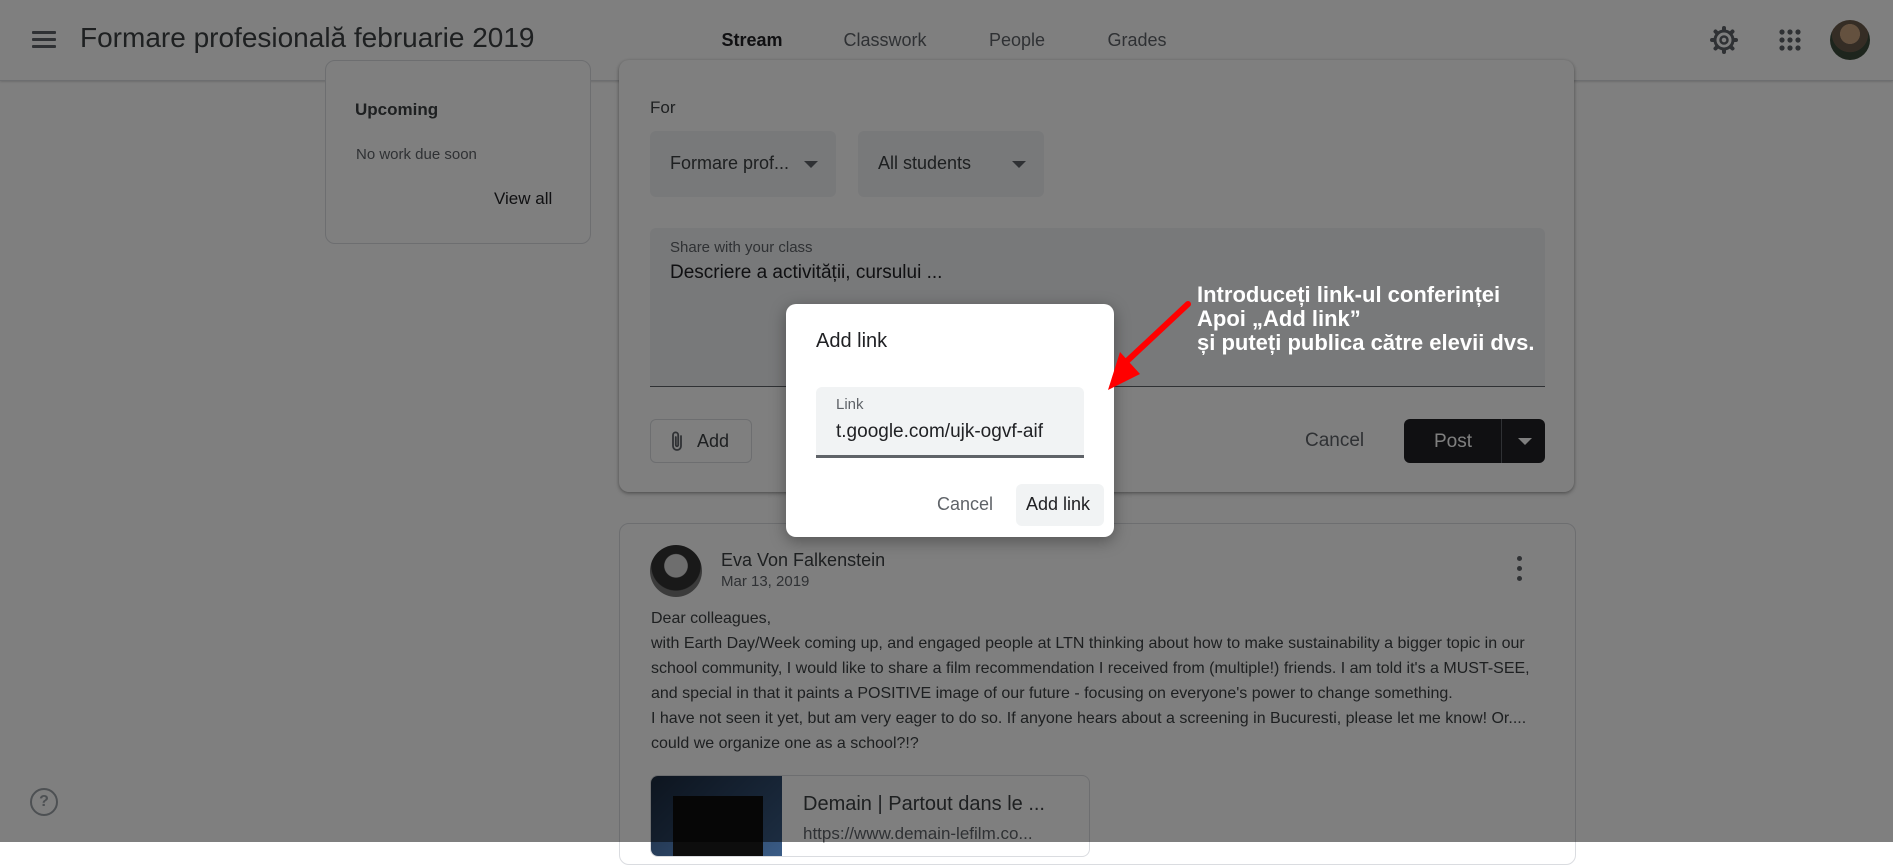  I want to click on dialog-cancel-button: Cancel, so click(965, 504).